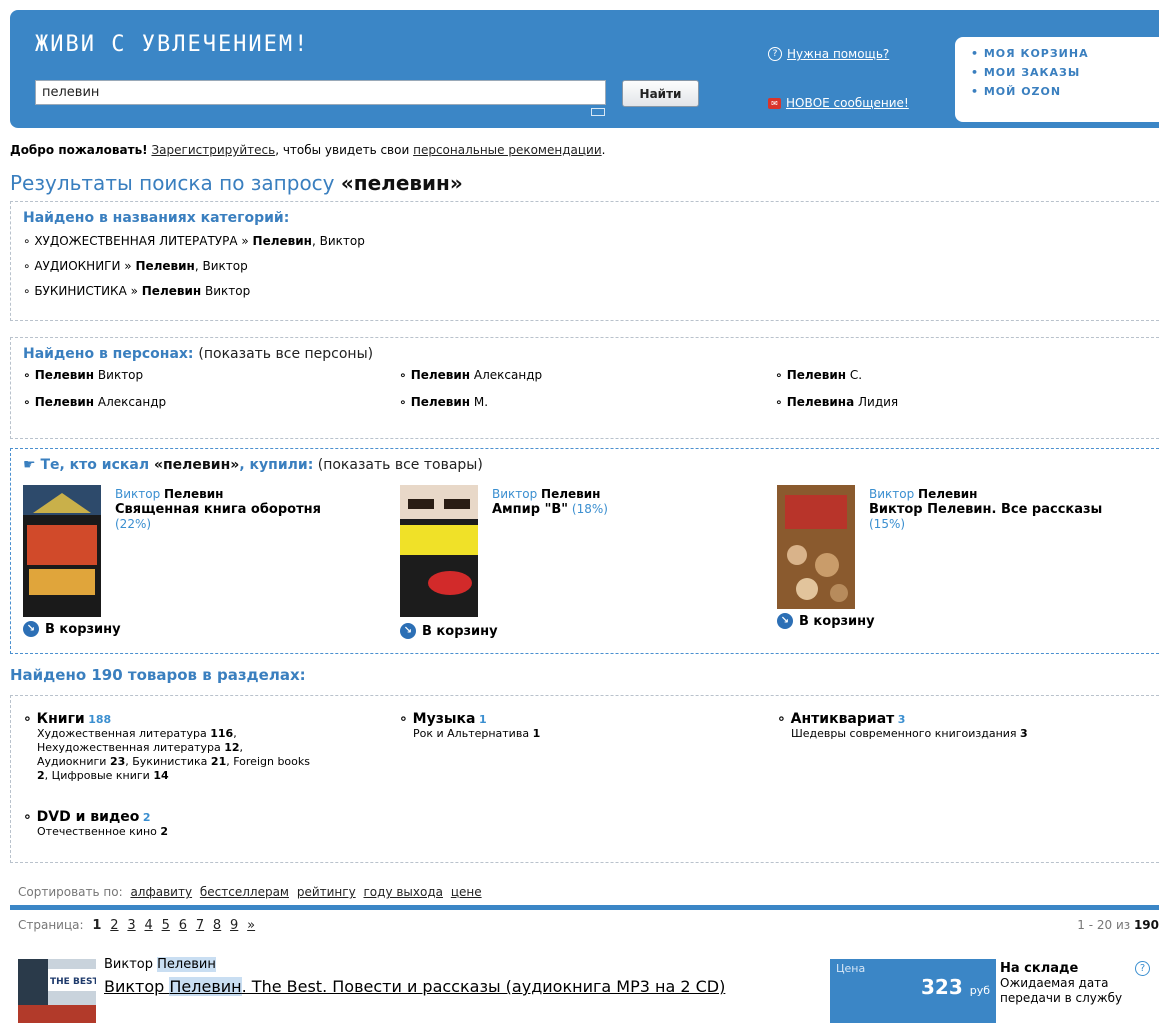  Describe the element at coordinates (136, 925) in the screenshot. I see `pagination: Страница: 1 2 3 4 5 6 7 8 9 »` at that location.